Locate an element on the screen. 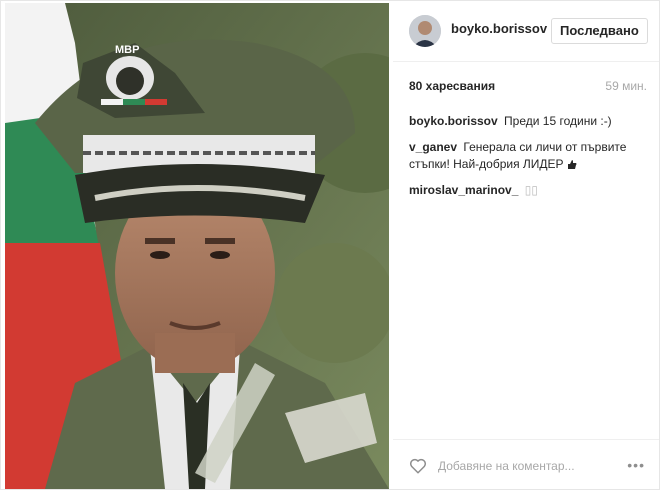  likes-count: 80 харесвания is located at coordinates (452, 86).